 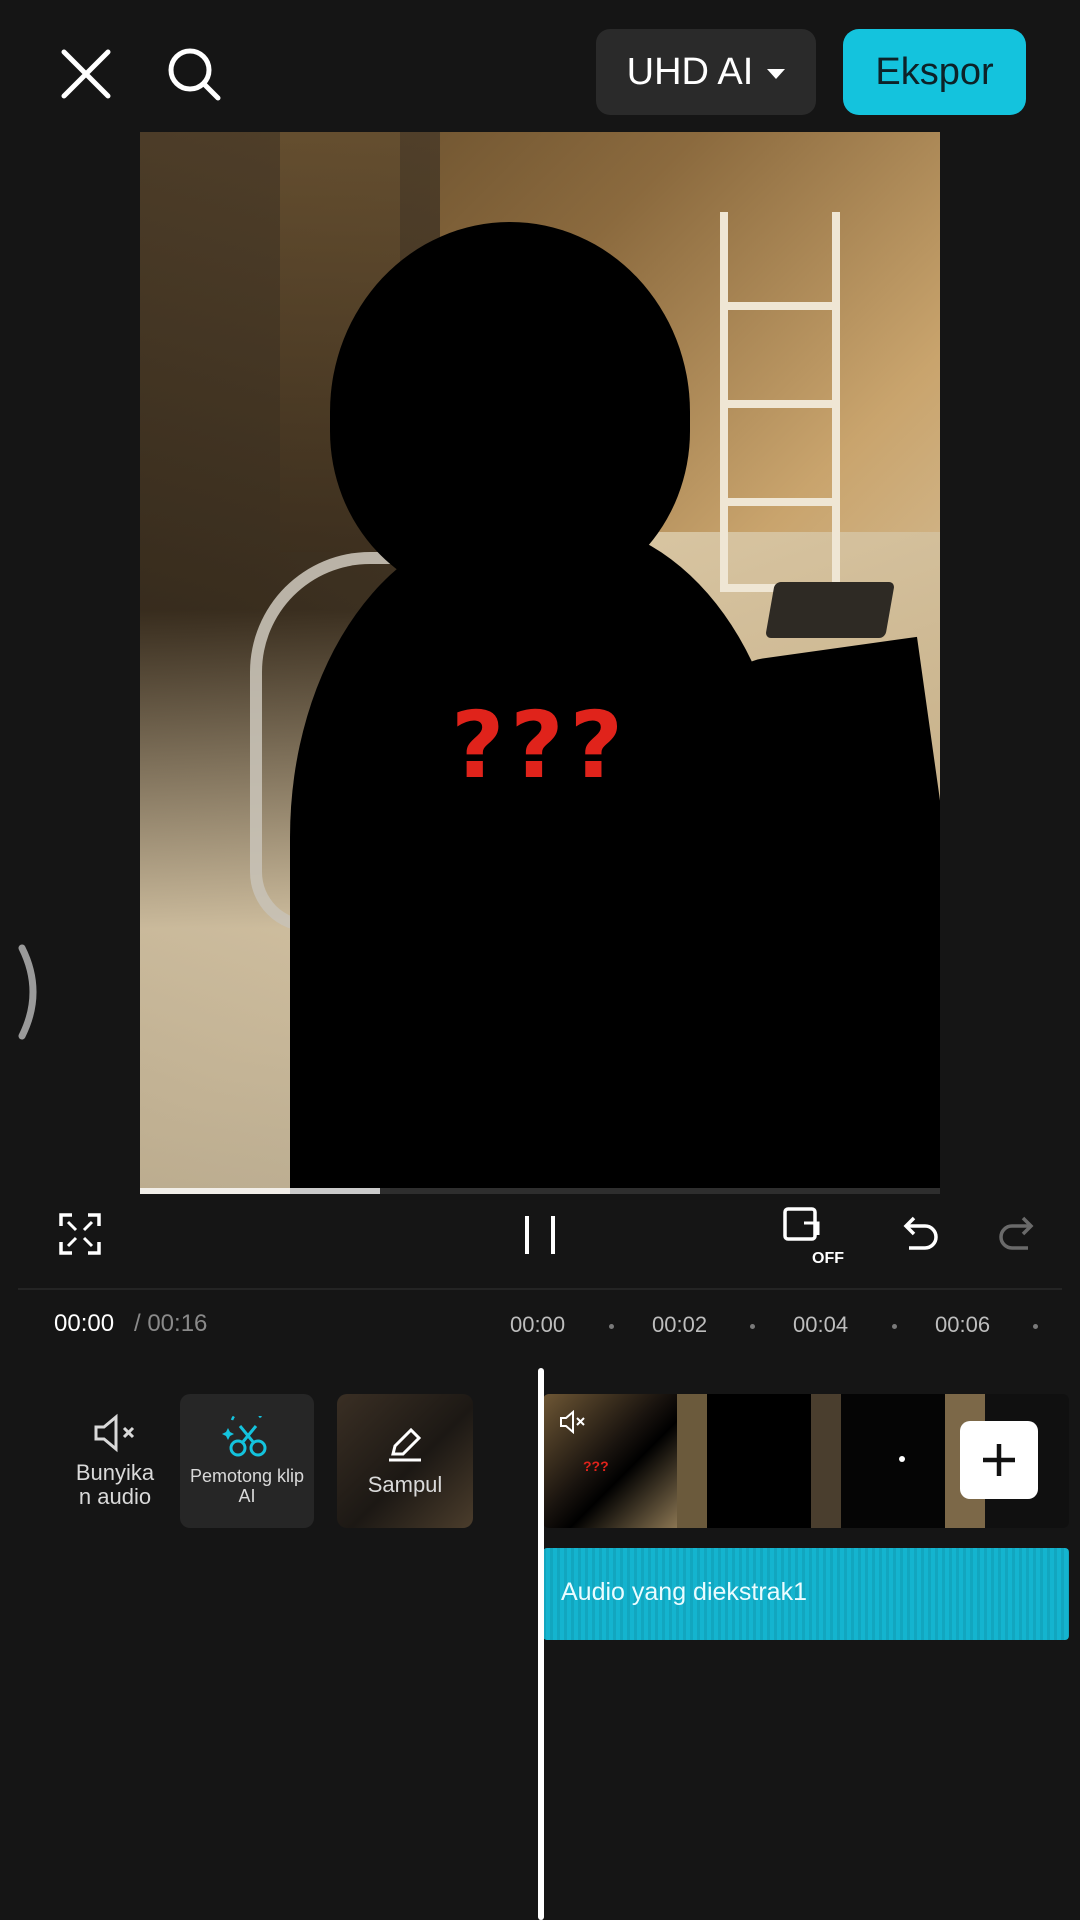 I want to click on thumbnail-marker, so click(x=902, y=1459).